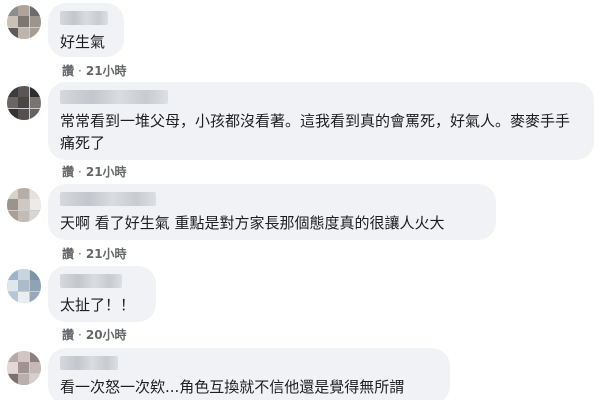  I want to click on comment-timestamp: 20小時, so click(106, 335).